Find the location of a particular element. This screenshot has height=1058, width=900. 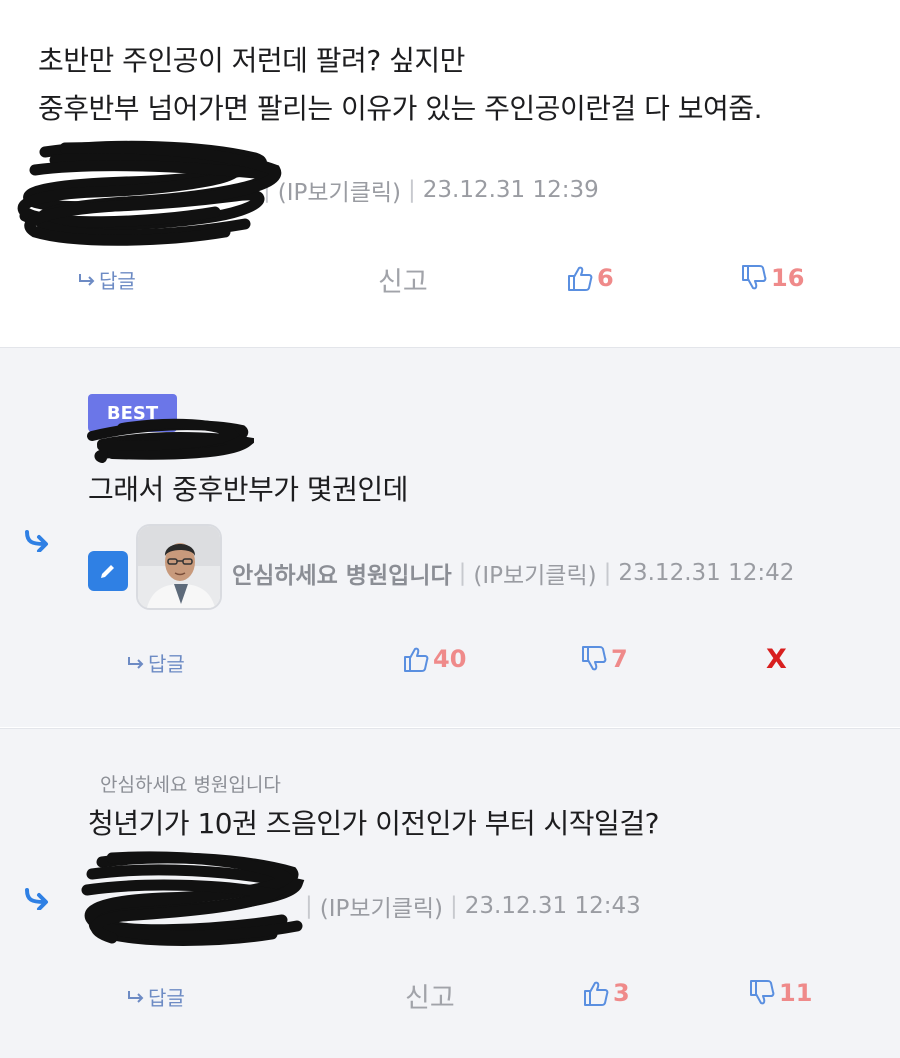

avatar-image is located at coordinates (179, 567).